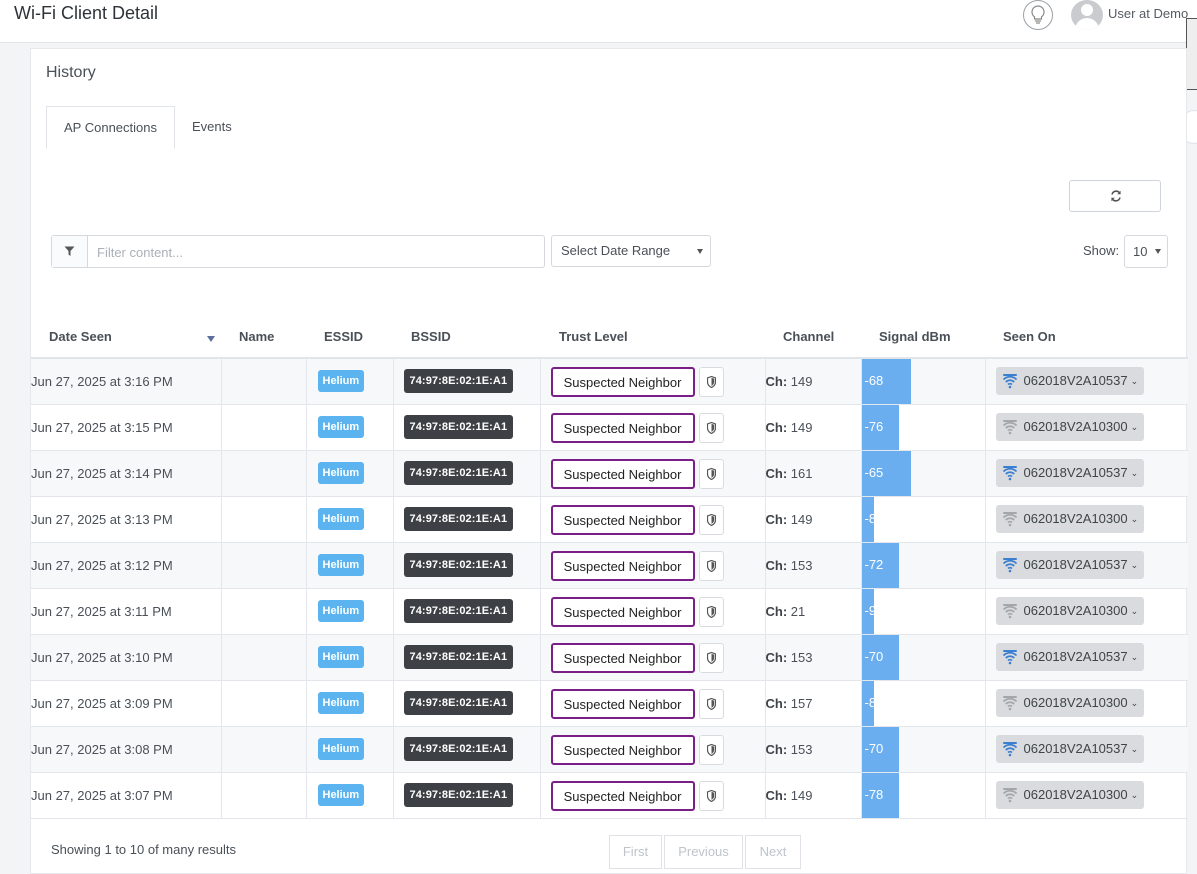 Image resolution: width=1197 pixels, height=874 pixels. I want to click on column-header-channel: Channel, so click(813, 337).